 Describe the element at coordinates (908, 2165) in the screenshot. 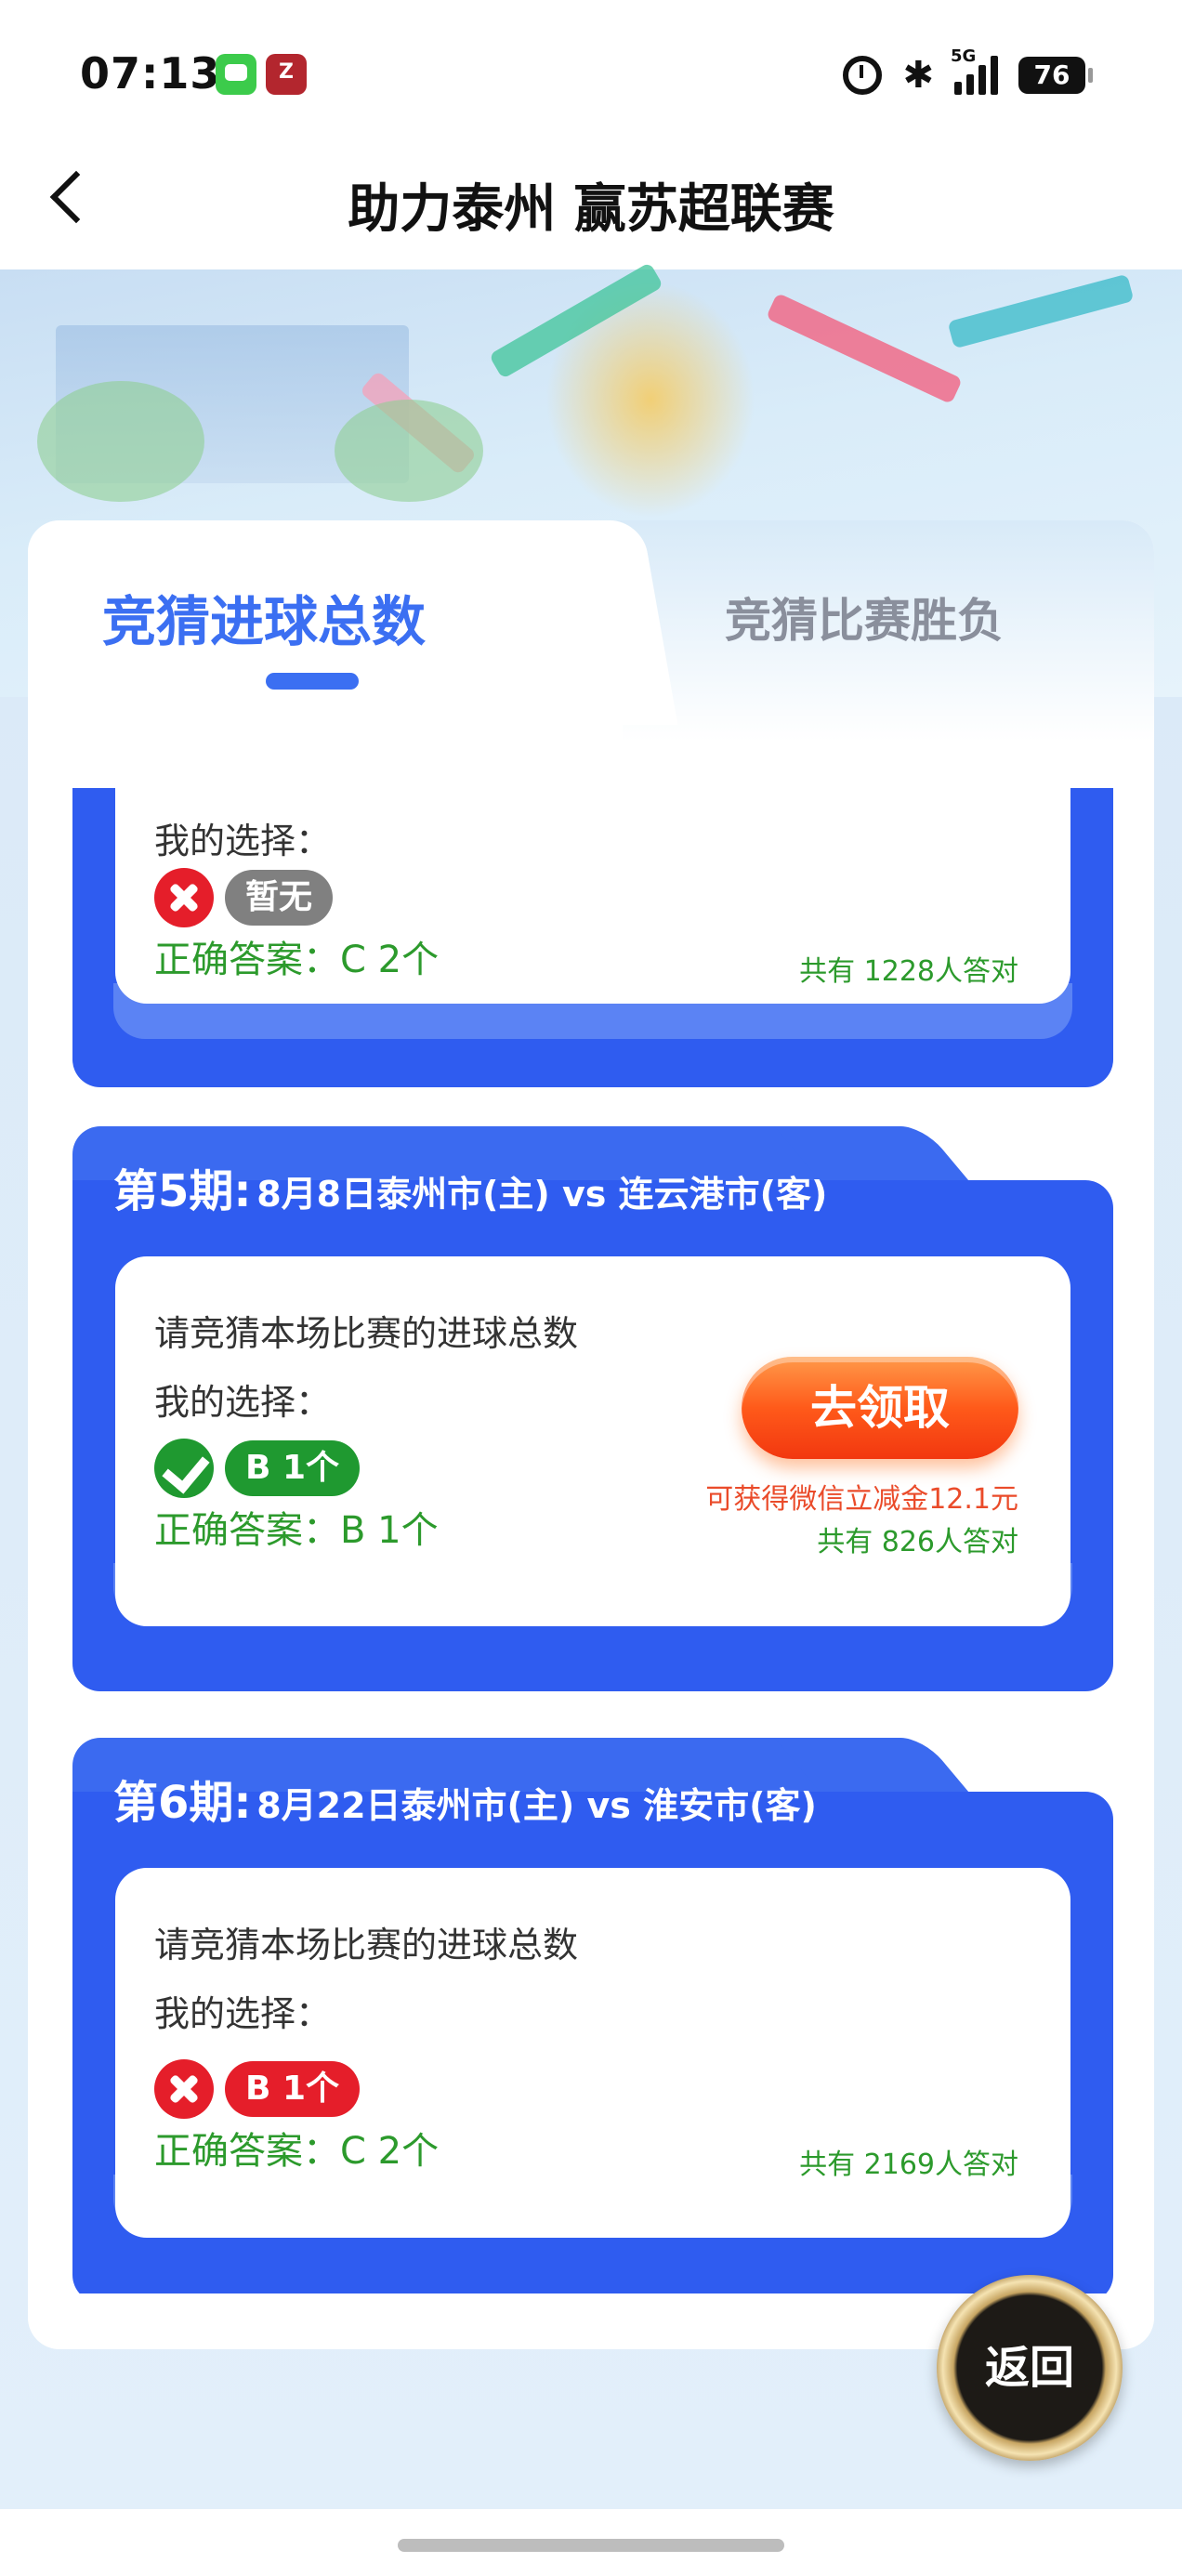

I see `correct-count: 共有 2169人答对` at that location.